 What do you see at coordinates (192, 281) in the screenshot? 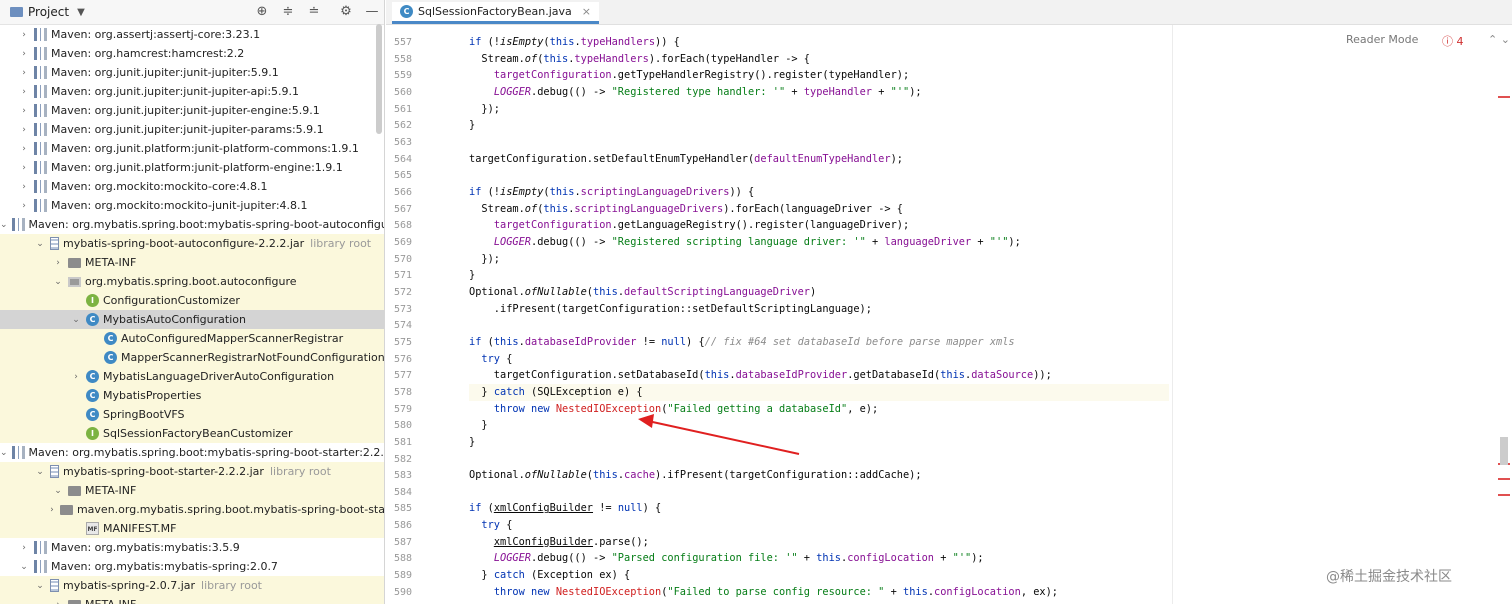
I see `tree-item: ⌄ org.mybatis.spring.boot.autoconfigure` at bounding box center [192, 281].